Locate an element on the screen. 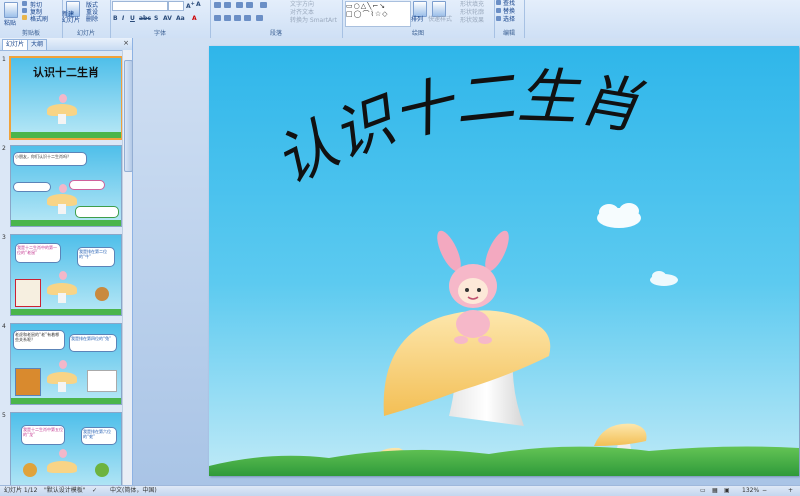  numbering-icon is located at coordinates (227, 5).